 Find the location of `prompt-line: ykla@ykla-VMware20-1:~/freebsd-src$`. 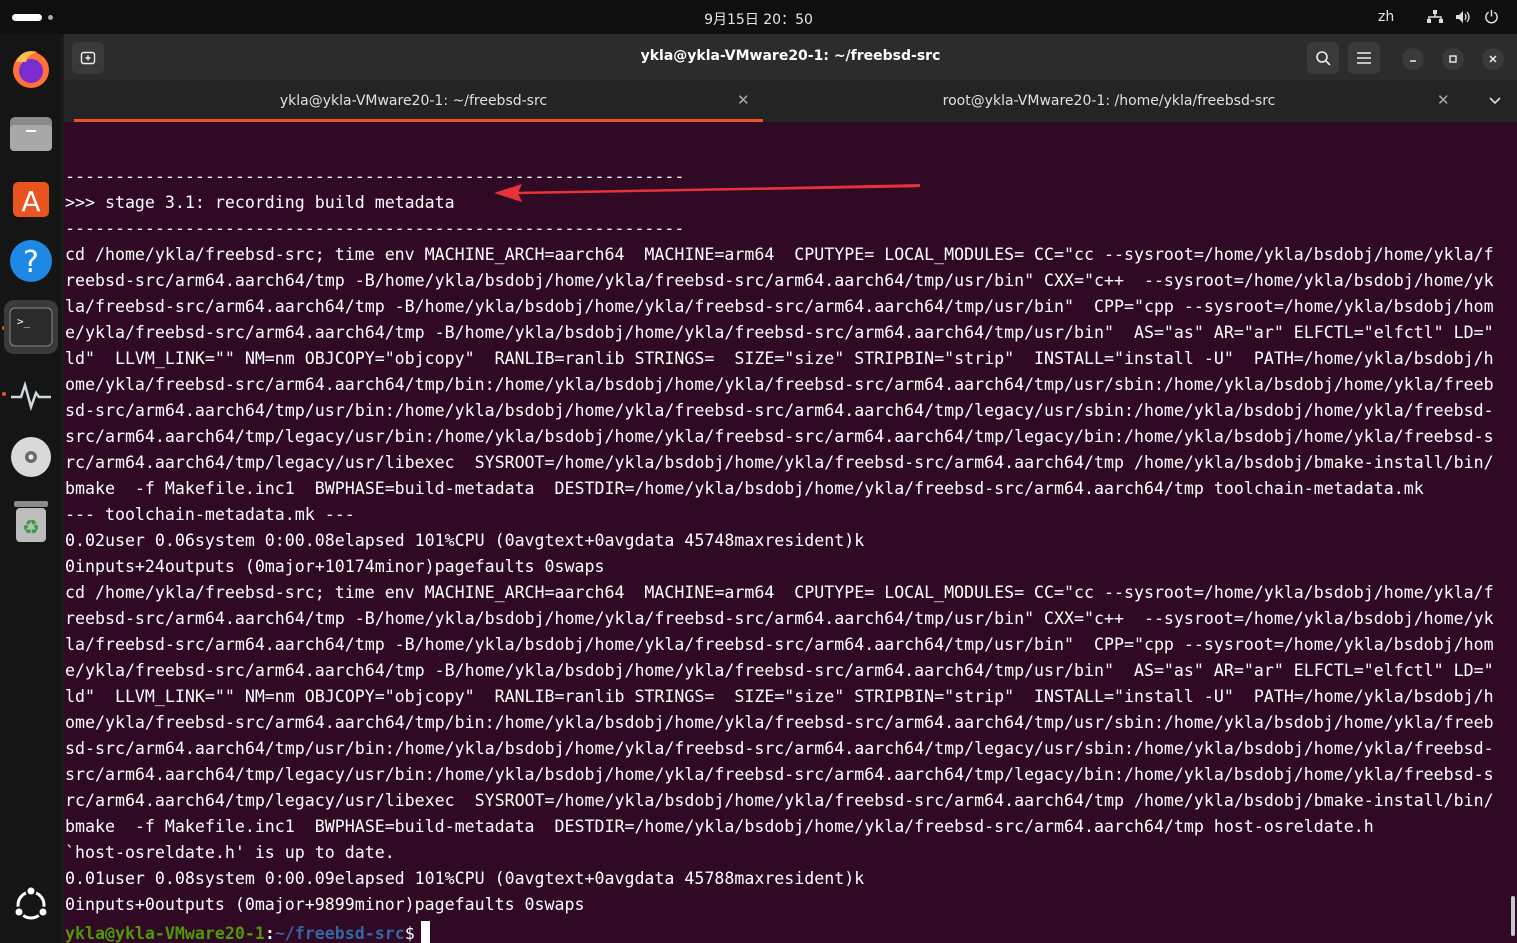

prompt-line: ykla@ykla-VMware20-1:~/freebsd-src$ is located at coordinates (247, 932).